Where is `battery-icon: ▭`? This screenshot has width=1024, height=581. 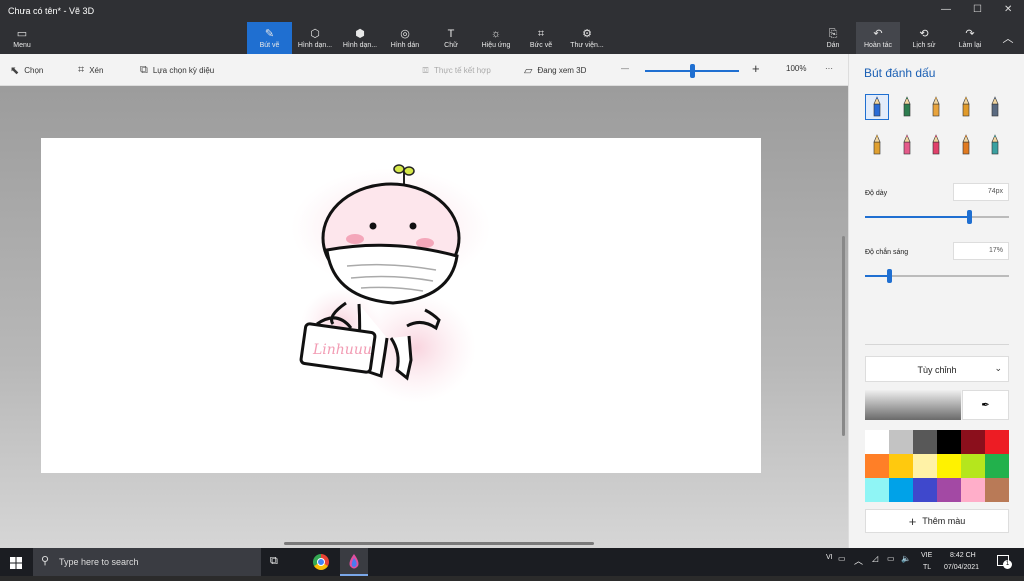
battery-icon: ▭ is located at coordinates (891, 558).